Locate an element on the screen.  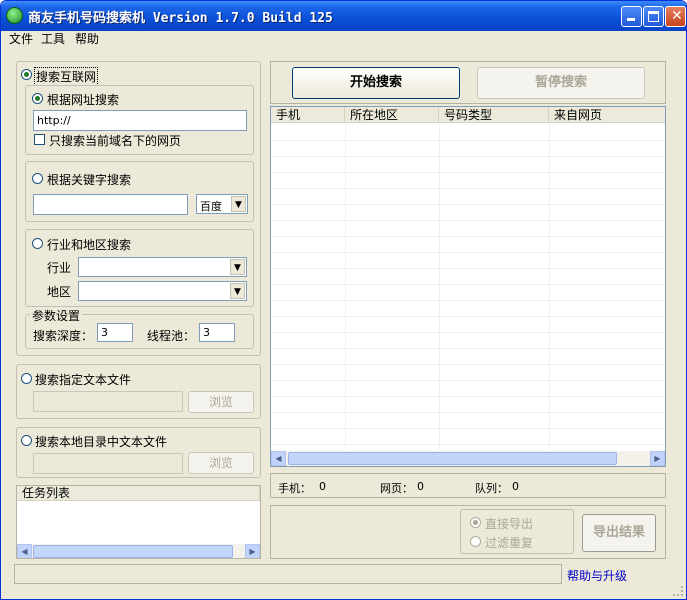
industry-label: 行业 is located at coordinates (59, 268).